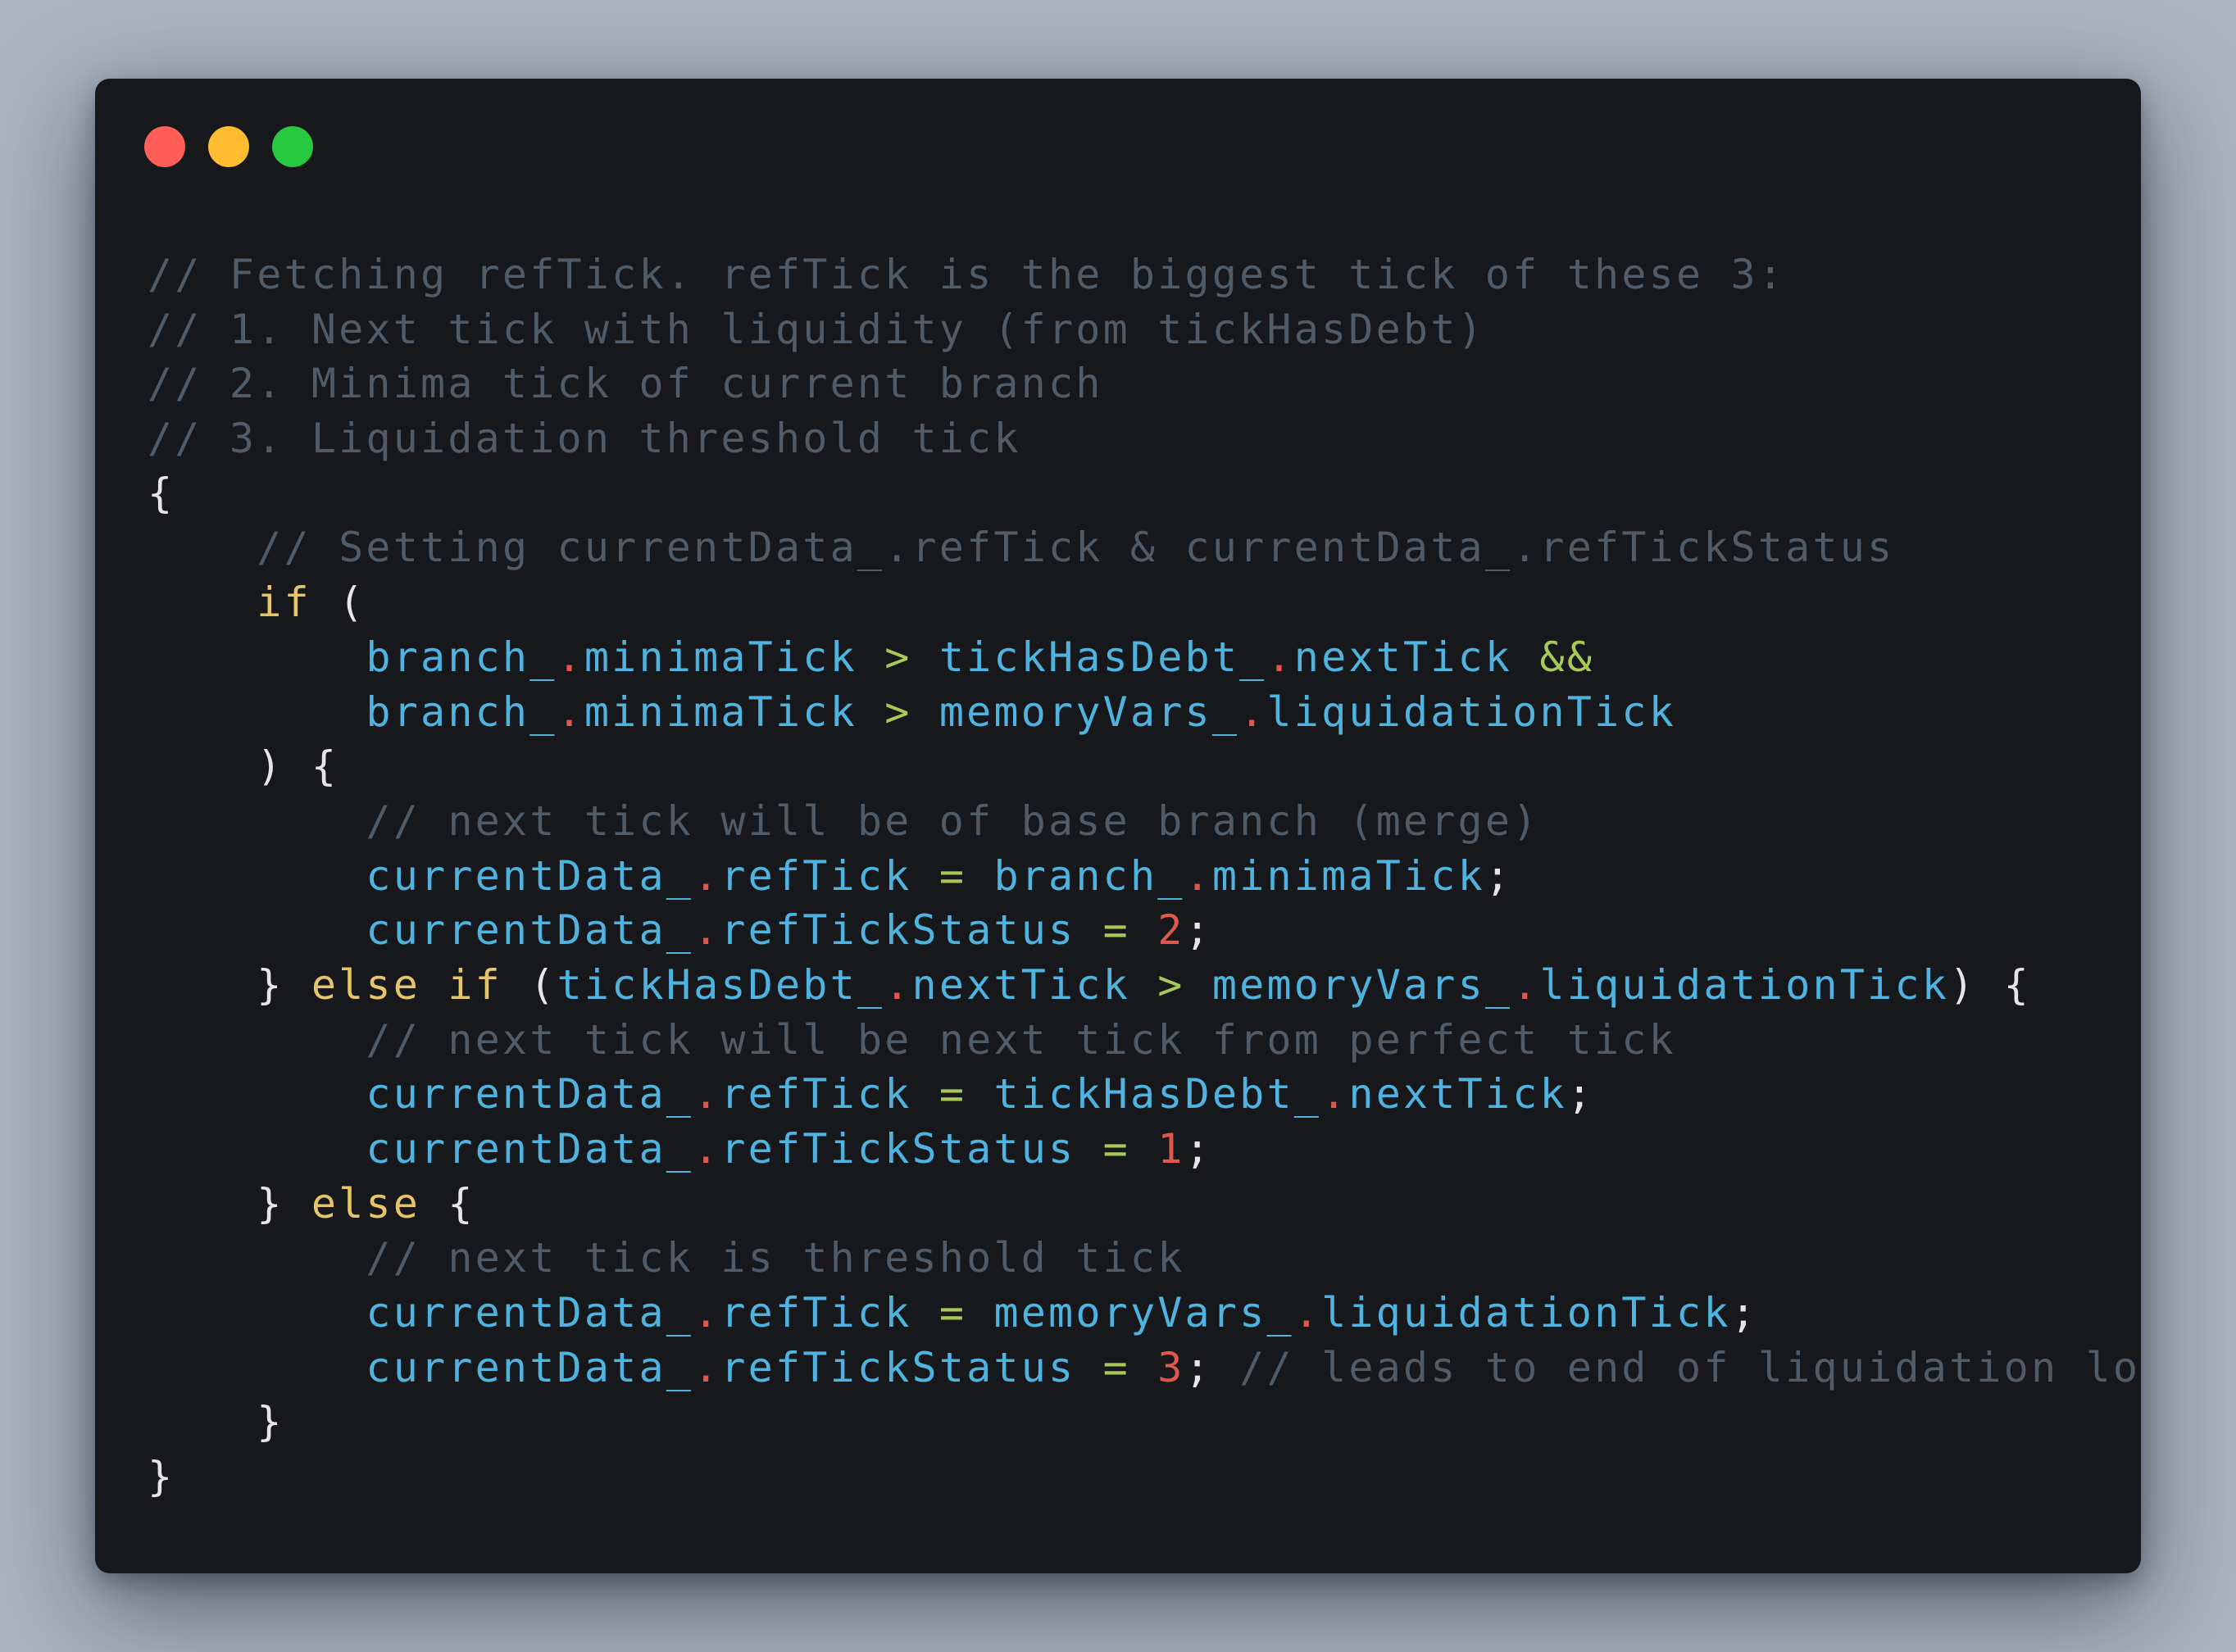 The height and width of the screenshot is (1652, 2236). Describe the element at coordinates (1145, 1205) in the screenshot. I see `code-line: } else {` at that location.